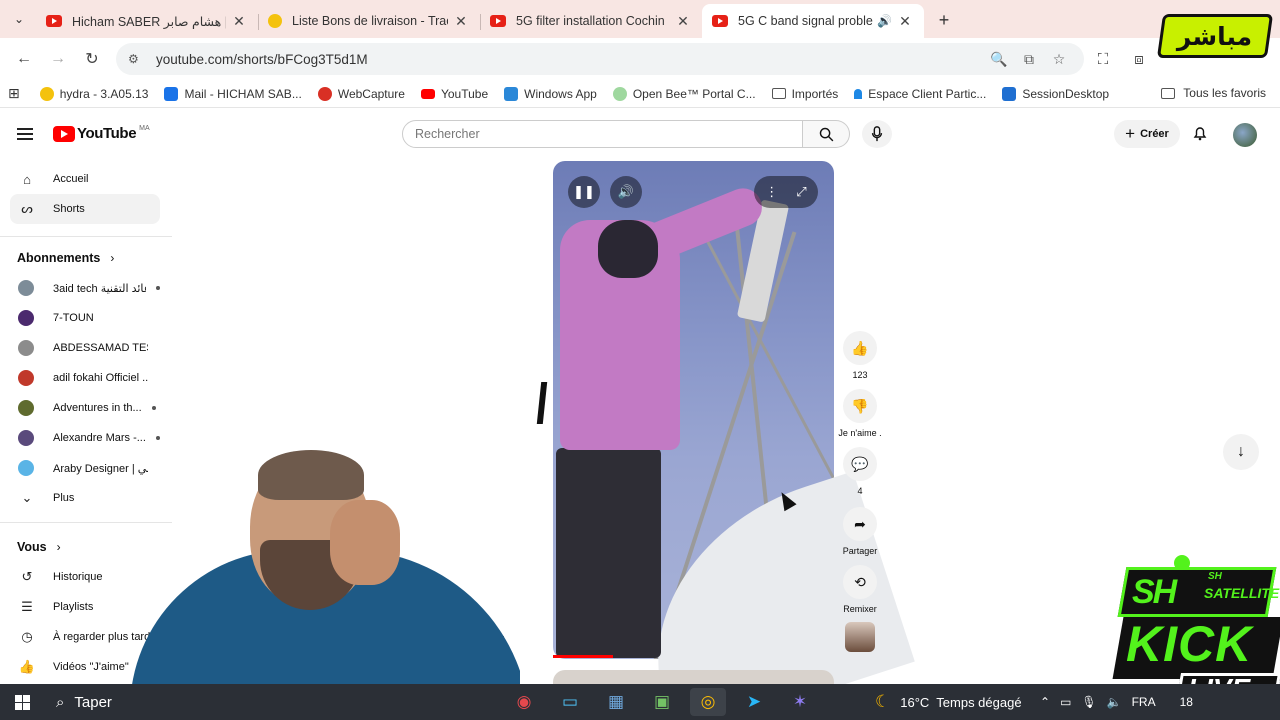 The image size is (1280, 720). What do you see at coordinates (1241, 452) in the screenshot?
I see `next-short-button: ↓` at bounding box center [1241, 452].